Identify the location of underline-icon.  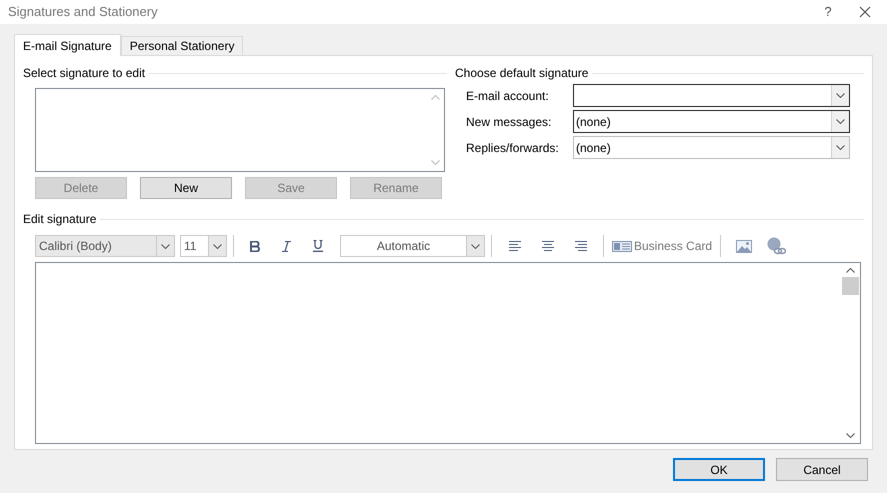
(318, 246).